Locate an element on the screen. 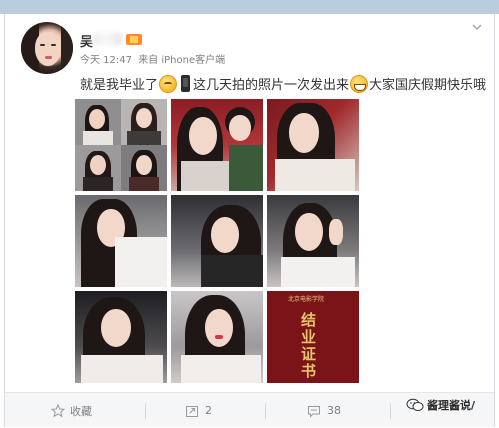 Image resolution: width=499 pixels, height=428 pixels. post-text-part-1: 就是我毕业了 is located at coordinates (119, 85).